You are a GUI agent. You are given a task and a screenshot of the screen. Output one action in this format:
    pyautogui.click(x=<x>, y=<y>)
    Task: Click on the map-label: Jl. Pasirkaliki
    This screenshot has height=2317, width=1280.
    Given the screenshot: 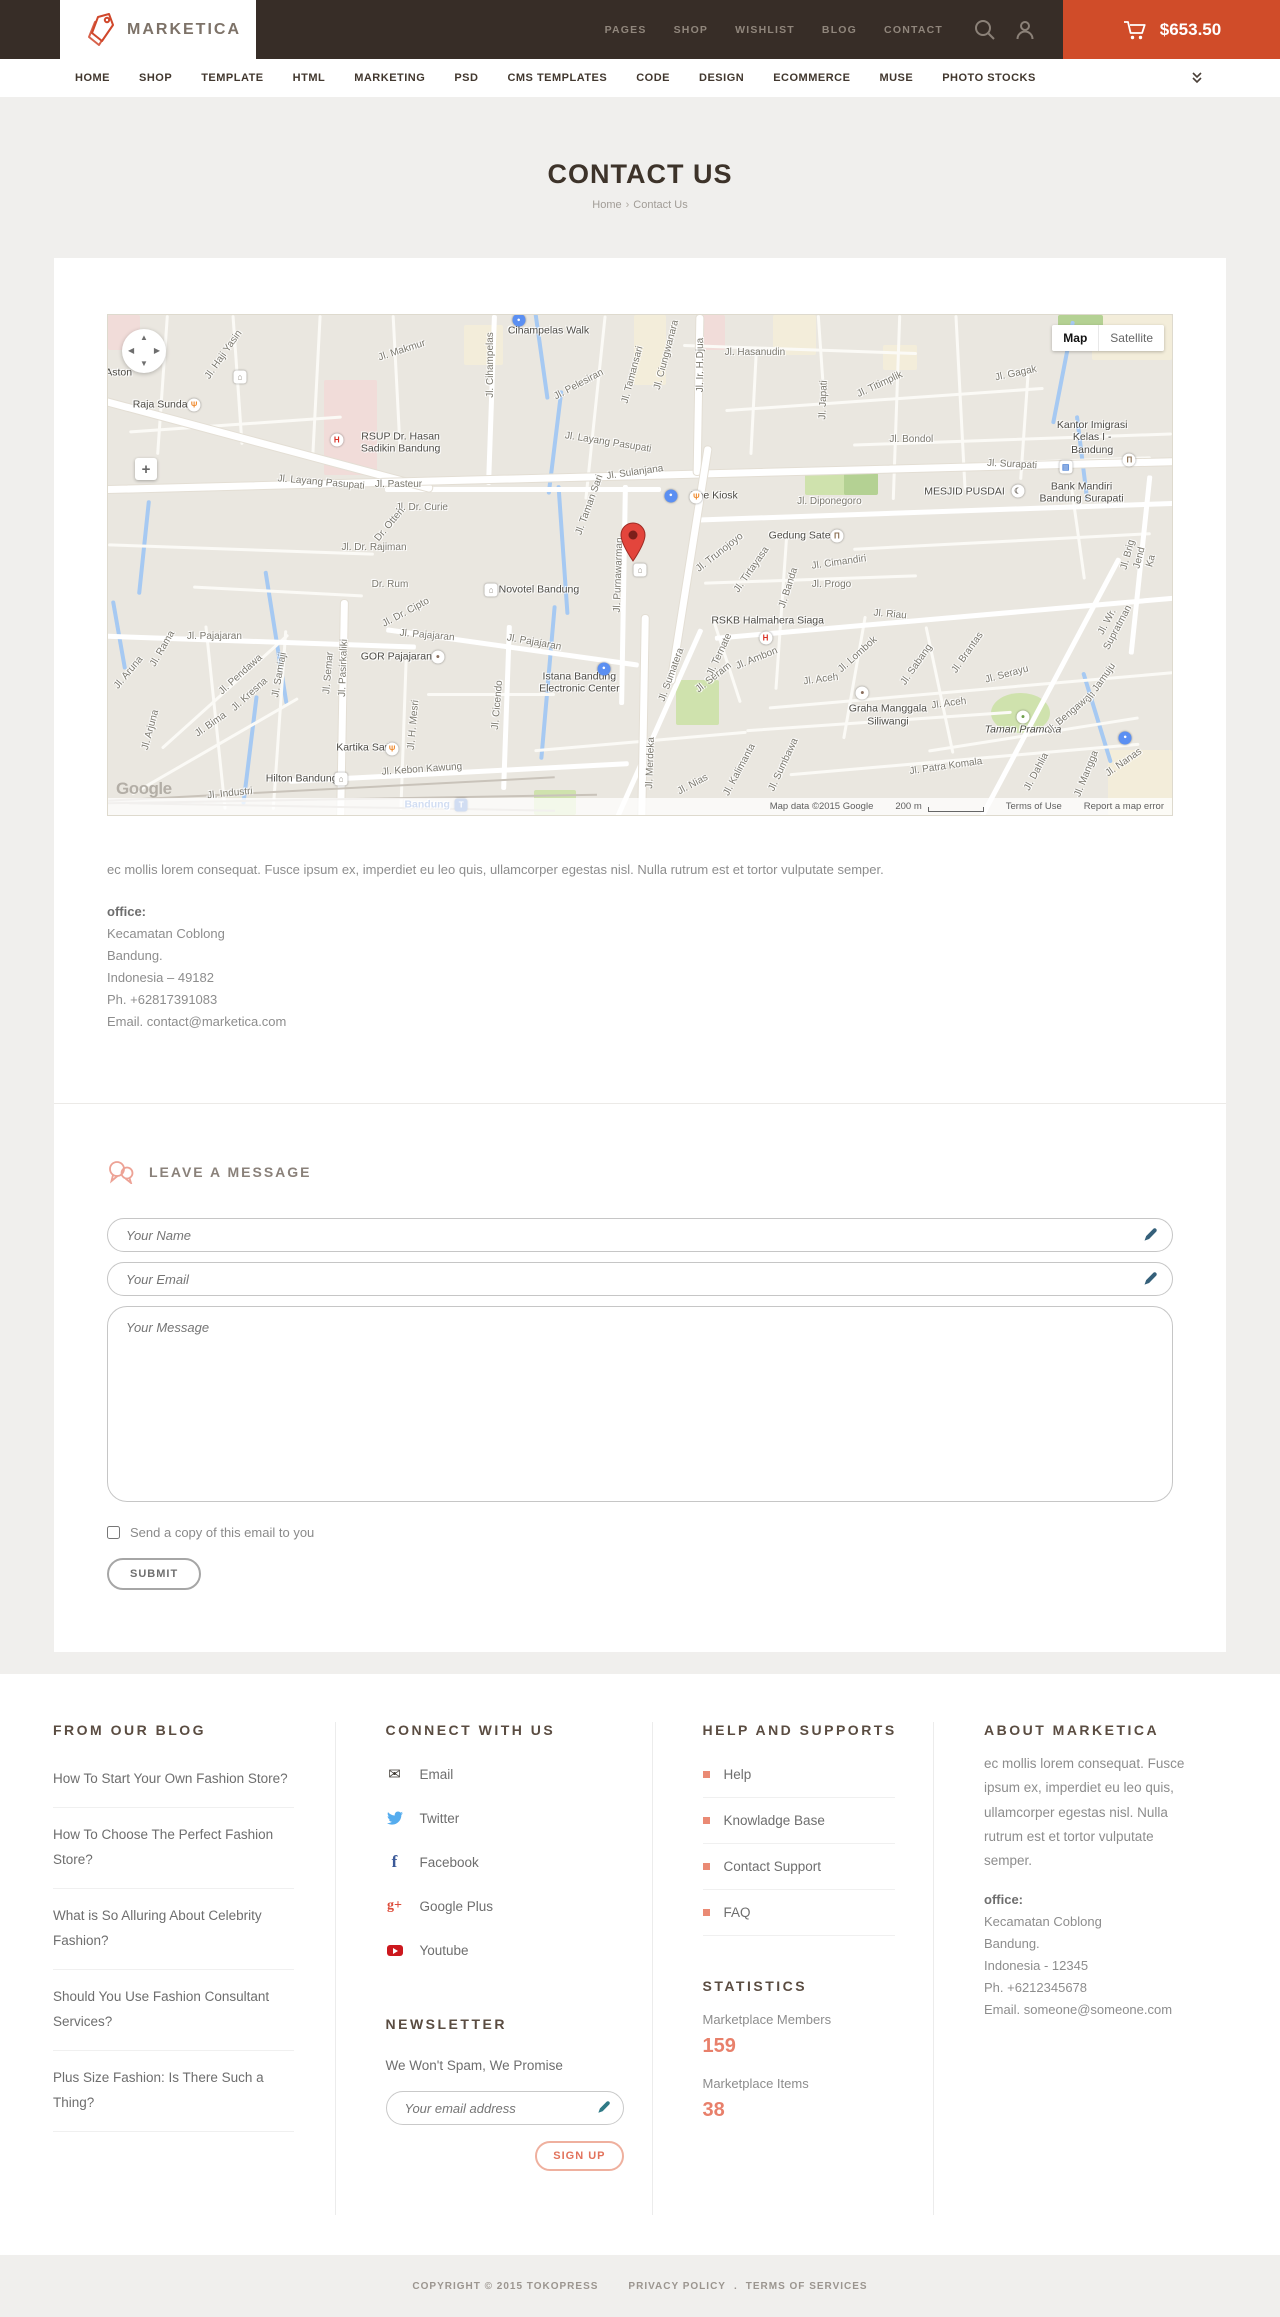 What is the action you would take?
    pyautogui.click(x=344, y=667)
    